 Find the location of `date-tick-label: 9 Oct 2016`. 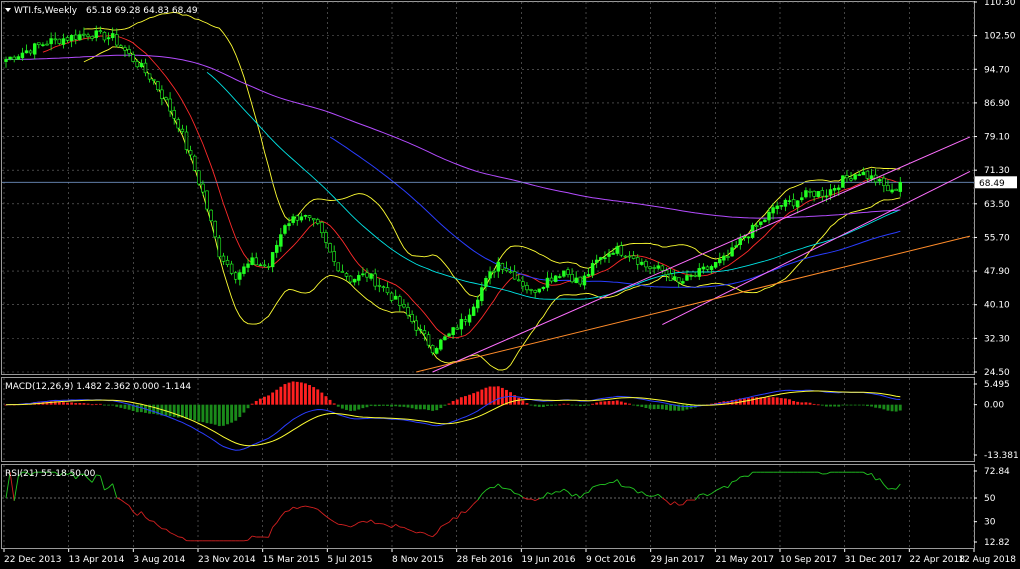

date-tick-label: 9 Oct 2016 is located at coordinates (611, 560).